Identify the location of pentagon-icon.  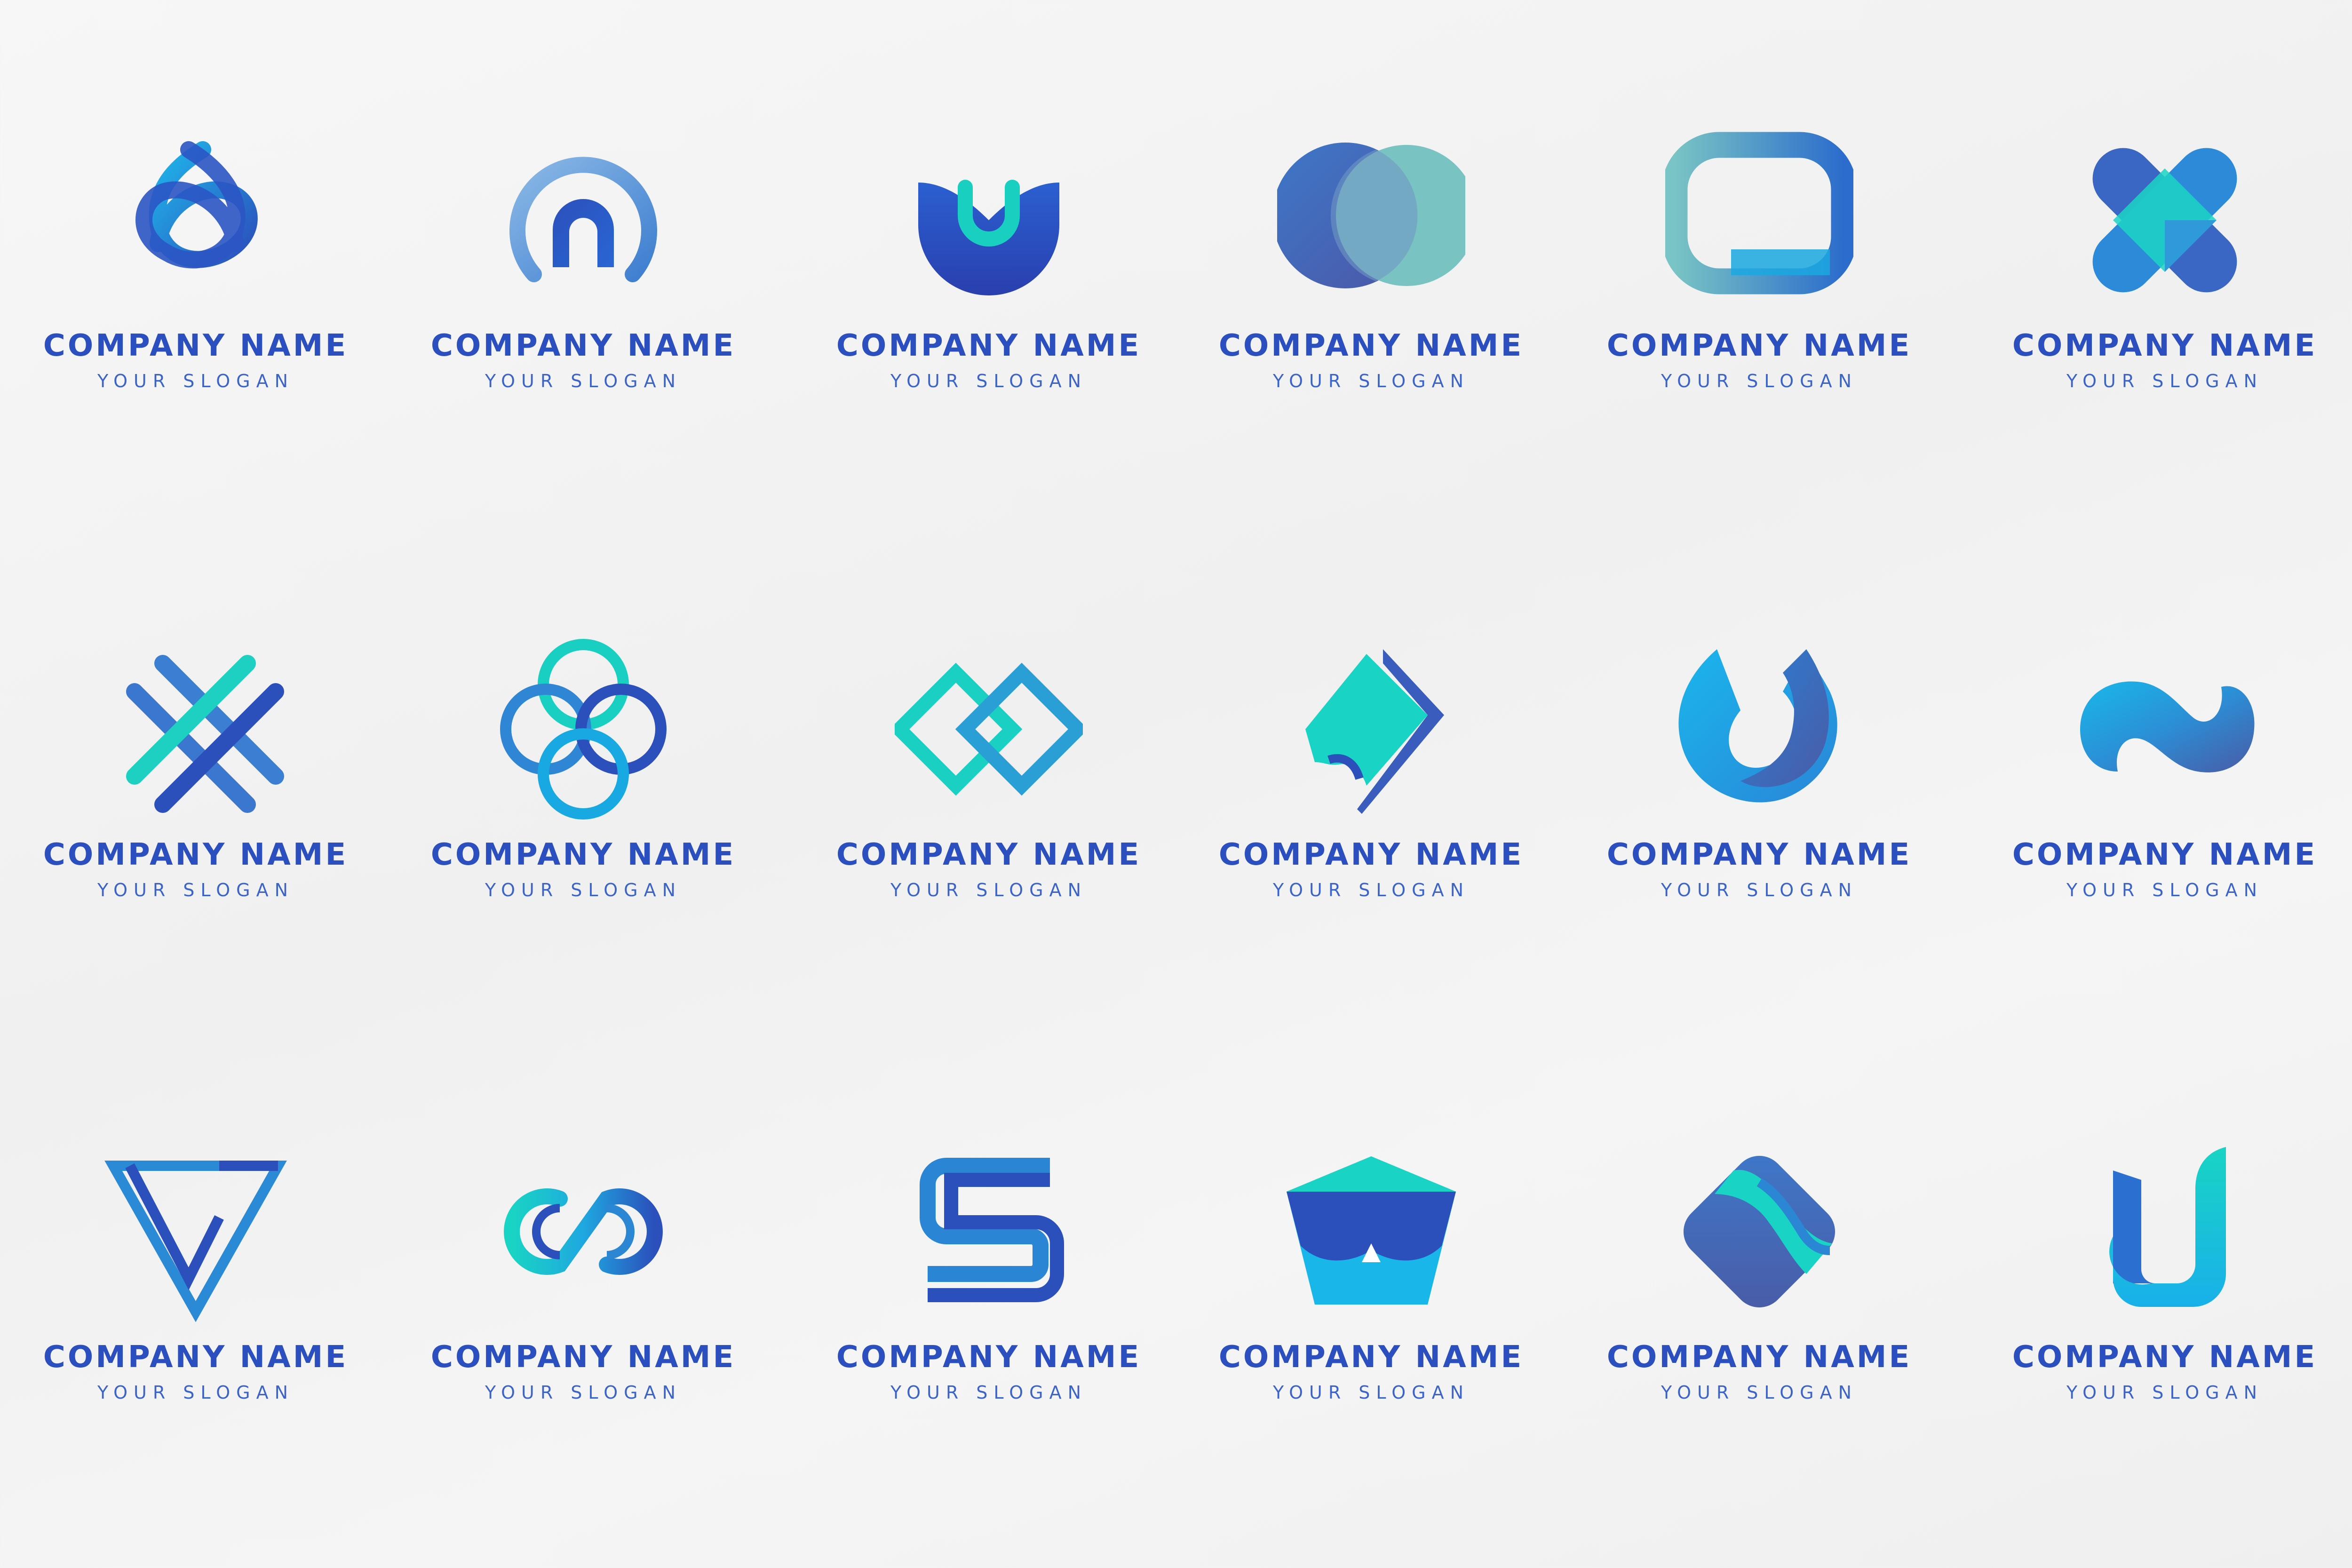
(1371, 1232).